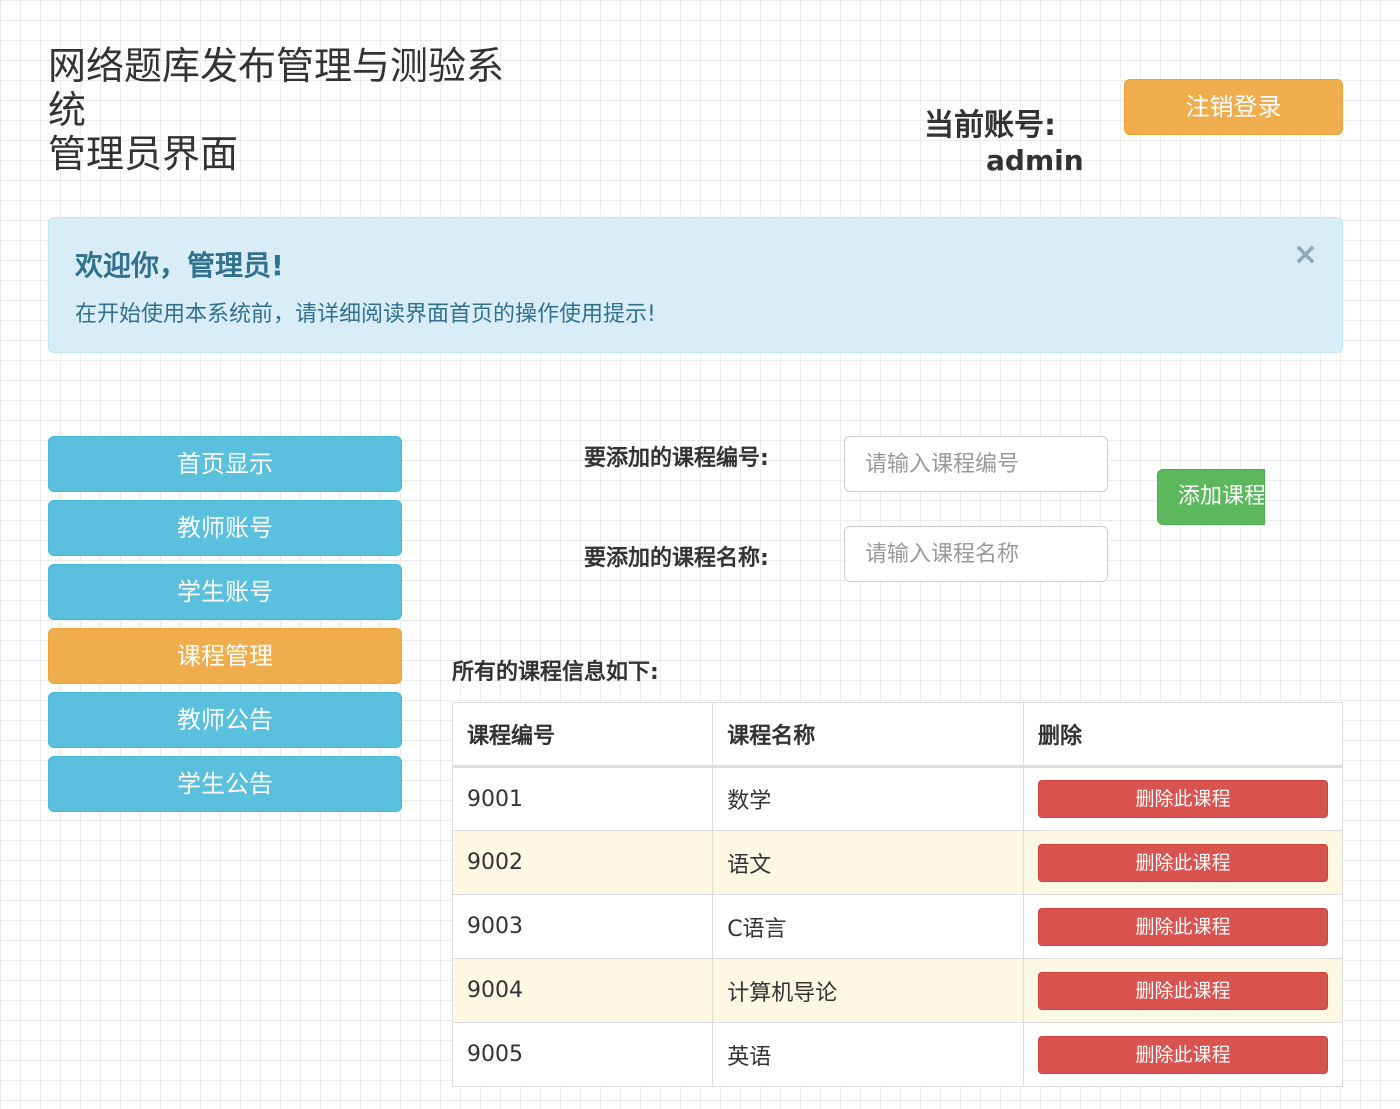 The height and width of the screenshot is (1109, 1400). I want to click on system-title: 网络题库发布管理与测验系 统 管理员界面, so click(298, 110).